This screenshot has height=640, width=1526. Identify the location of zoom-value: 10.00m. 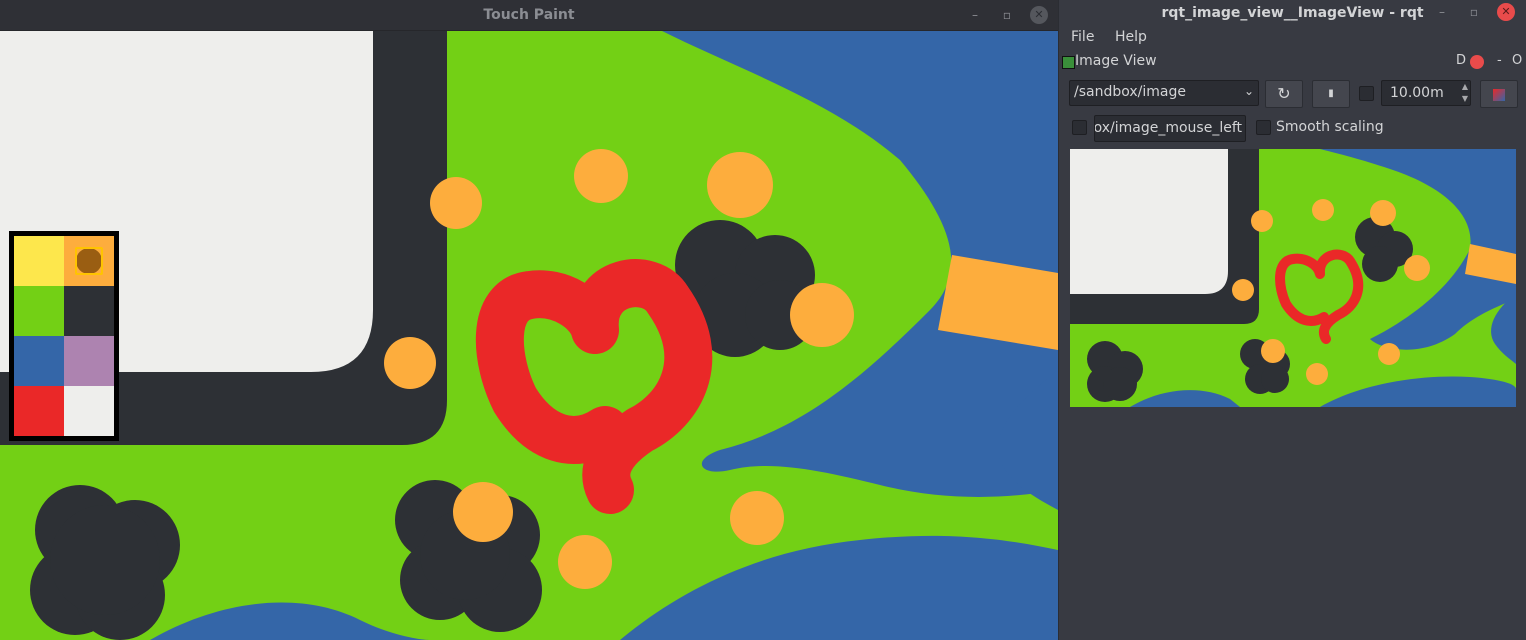
(1417, 93).